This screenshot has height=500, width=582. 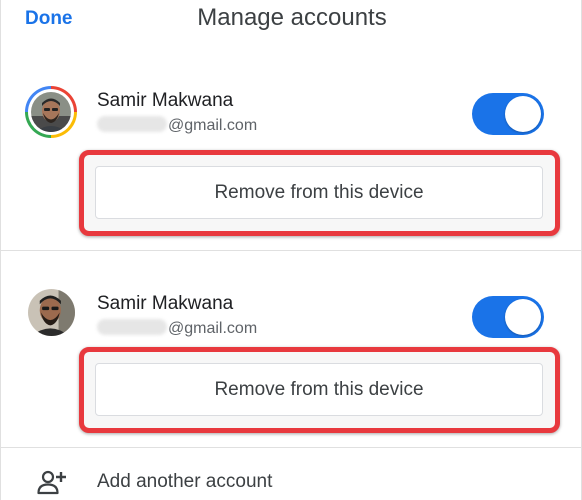 I want to click on avatar-ring-inner, so click(x=51, y=112).